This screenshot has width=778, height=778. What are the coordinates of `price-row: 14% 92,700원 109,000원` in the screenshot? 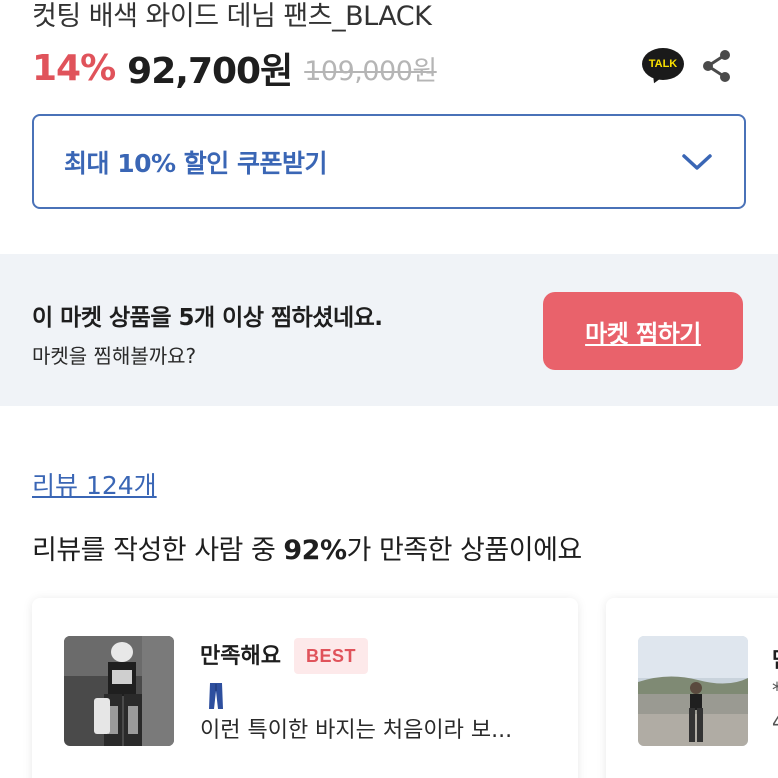 It's located at (234, 68).